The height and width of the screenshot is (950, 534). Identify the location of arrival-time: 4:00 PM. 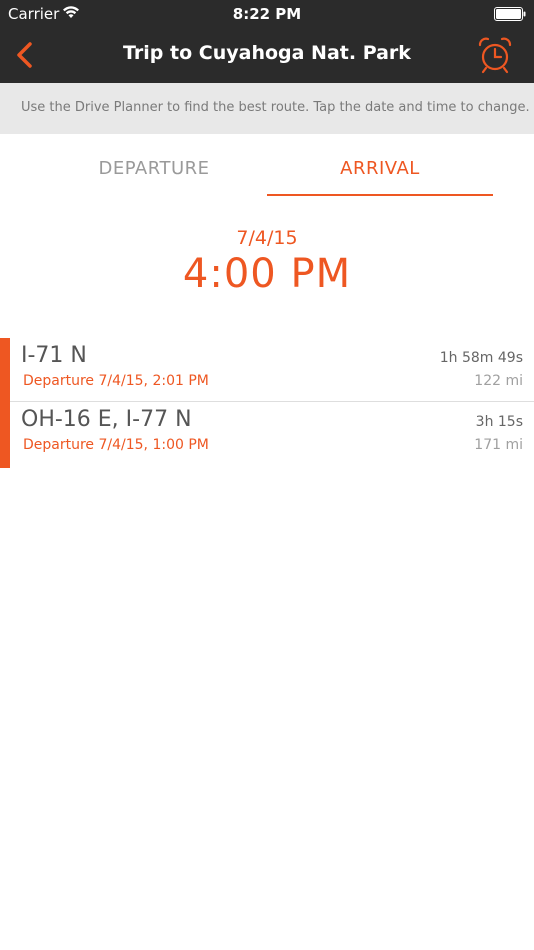
(267, 274).